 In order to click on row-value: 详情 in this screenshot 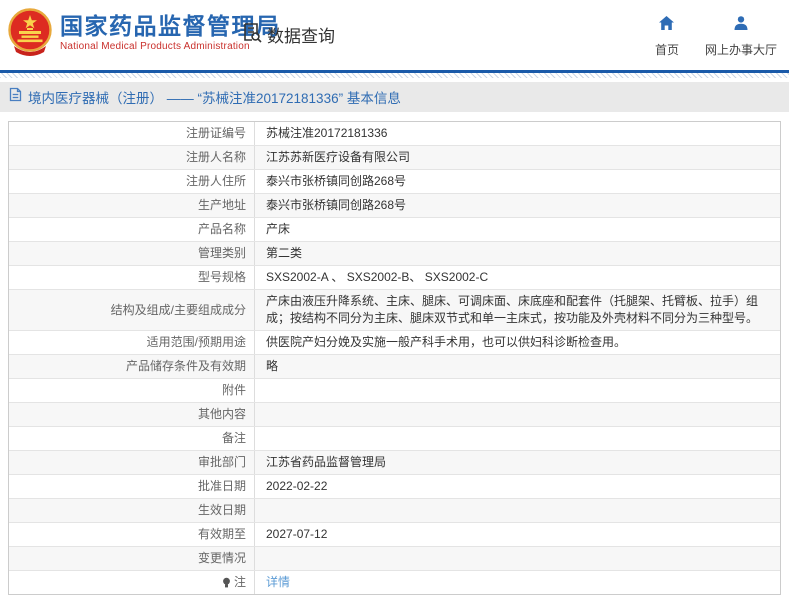, I will do `click(517, 582)`.